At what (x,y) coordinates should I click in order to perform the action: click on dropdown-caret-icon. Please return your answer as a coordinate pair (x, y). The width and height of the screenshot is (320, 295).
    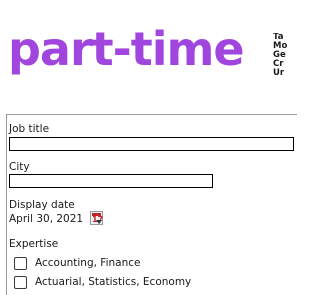
    Looking at the image, I should click on (99, 222).